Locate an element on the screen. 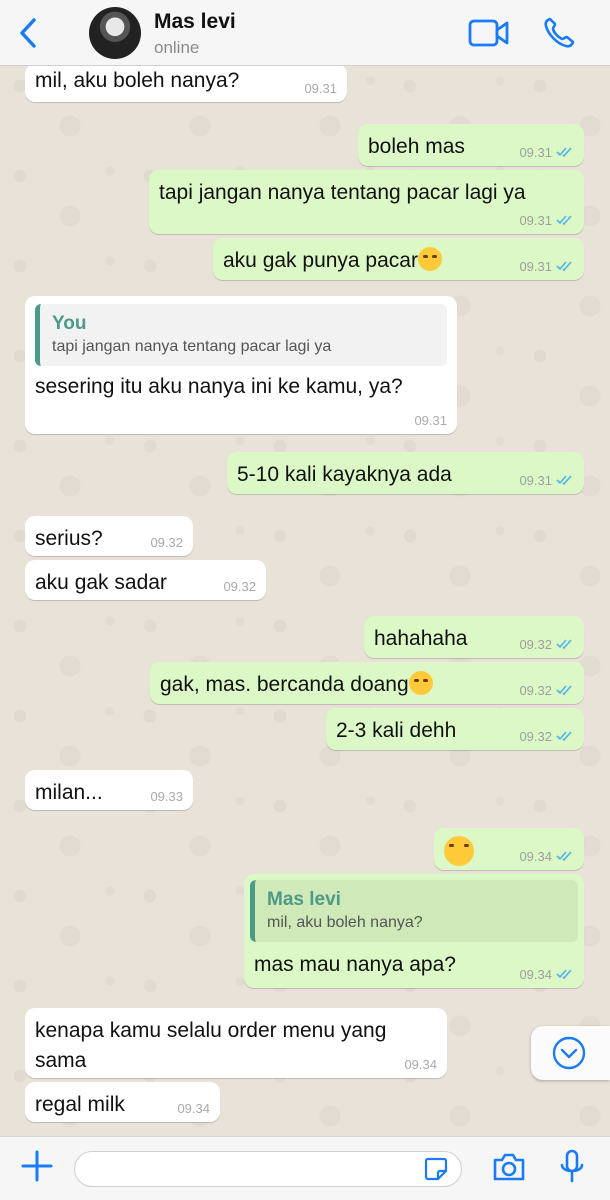 This screenshot has height=1200, width=610. message-text: gak, mas. bercanda doang is located at coordinates (284, 684).